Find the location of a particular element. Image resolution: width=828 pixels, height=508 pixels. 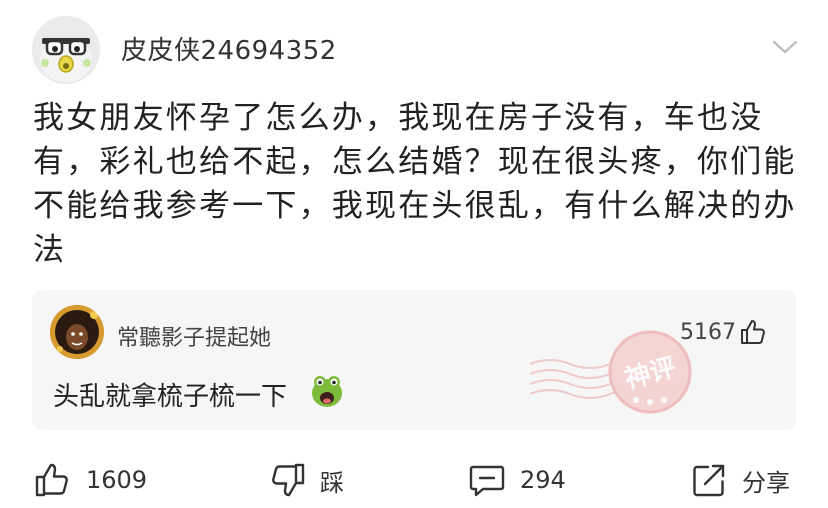

chevron-down-icon is located at coordinates (785, 47).